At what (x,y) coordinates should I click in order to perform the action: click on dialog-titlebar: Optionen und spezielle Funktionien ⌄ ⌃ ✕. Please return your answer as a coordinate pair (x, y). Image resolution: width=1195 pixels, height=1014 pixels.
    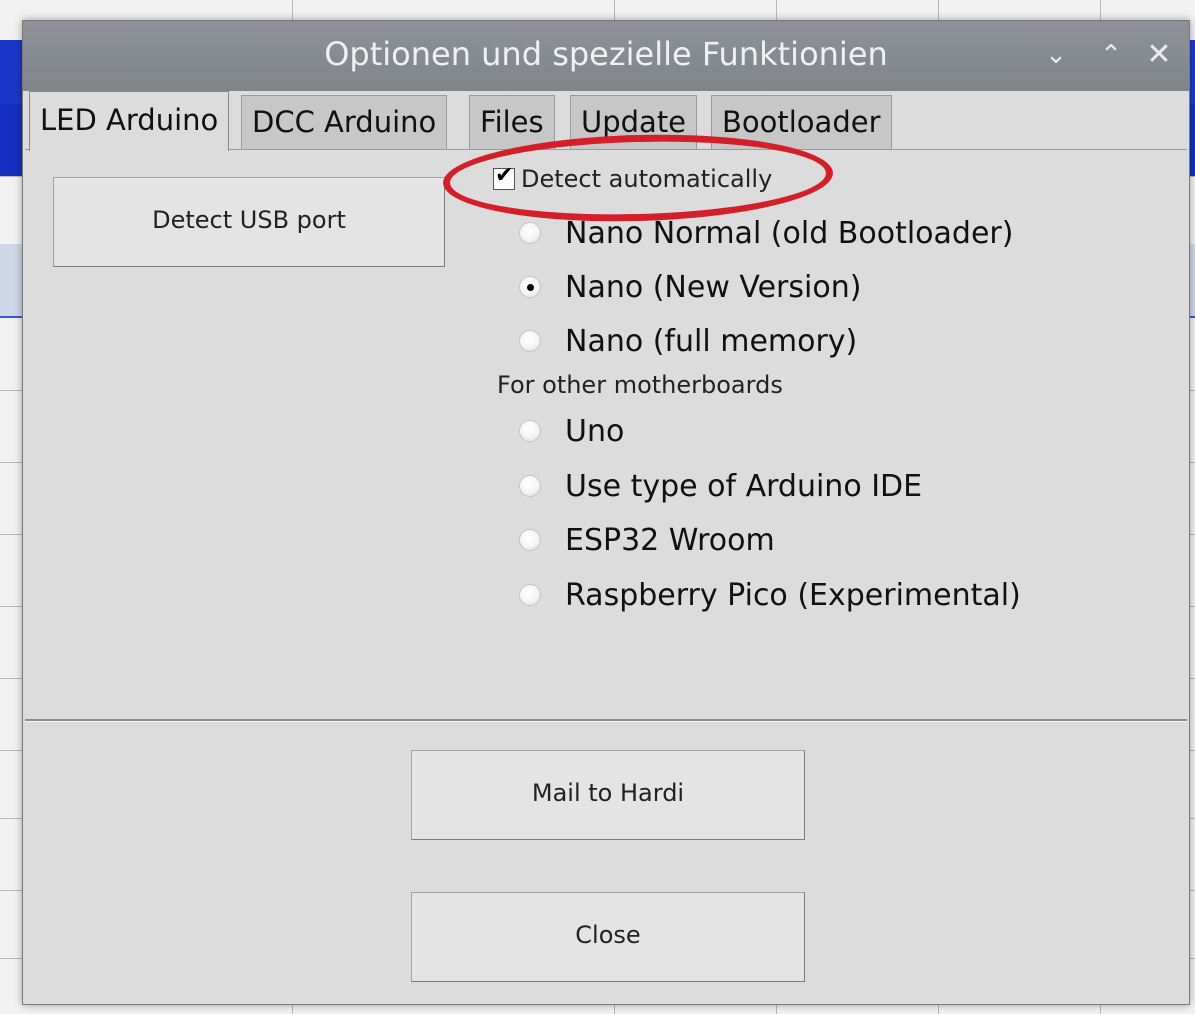
    Looking at the image, I should click on (606, 56).